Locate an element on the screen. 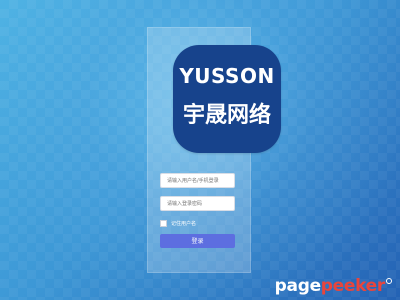 Image resolution: width=400 pixels, height=300 pixels. remember-checkbox is located at coordinates (163, 223).